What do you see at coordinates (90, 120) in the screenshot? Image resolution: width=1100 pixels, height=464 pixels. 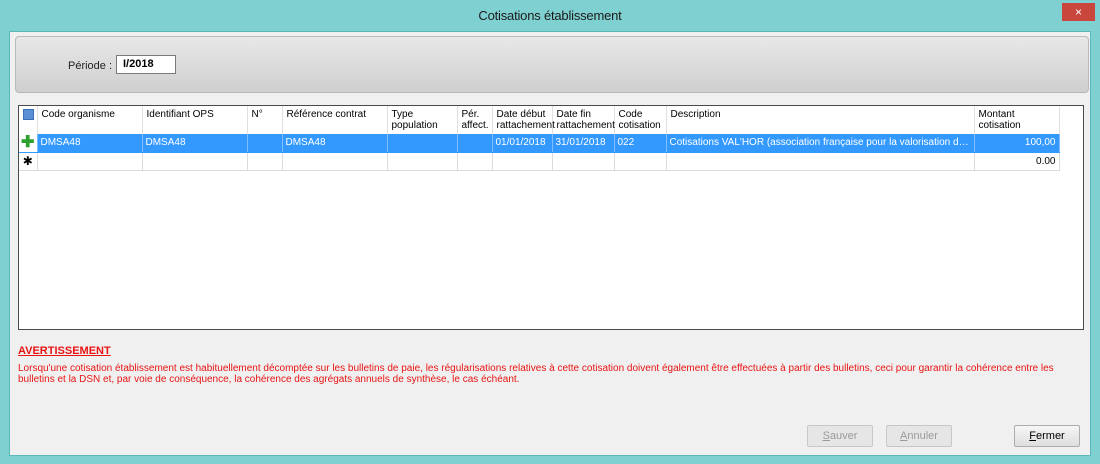 I see `column-header-code-organisme: Code organisme` at bounding box center [90, 120].